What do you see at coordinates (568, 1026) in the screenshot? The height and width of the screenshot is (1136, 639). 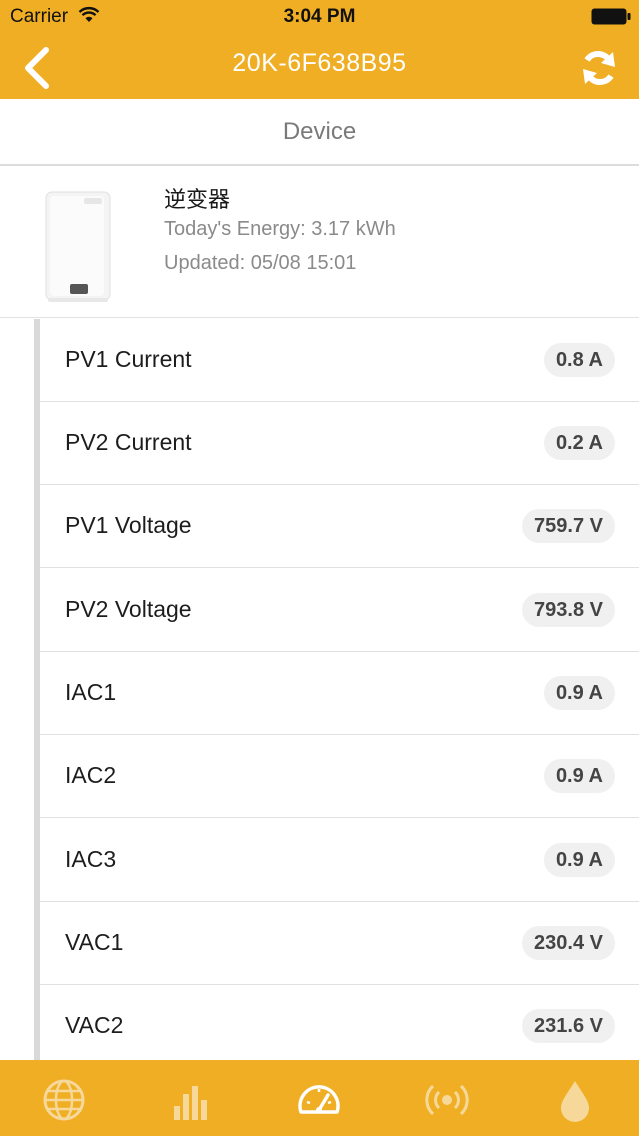 I see `metric-value: 231.6 V` at bounding box center [568, 1026].